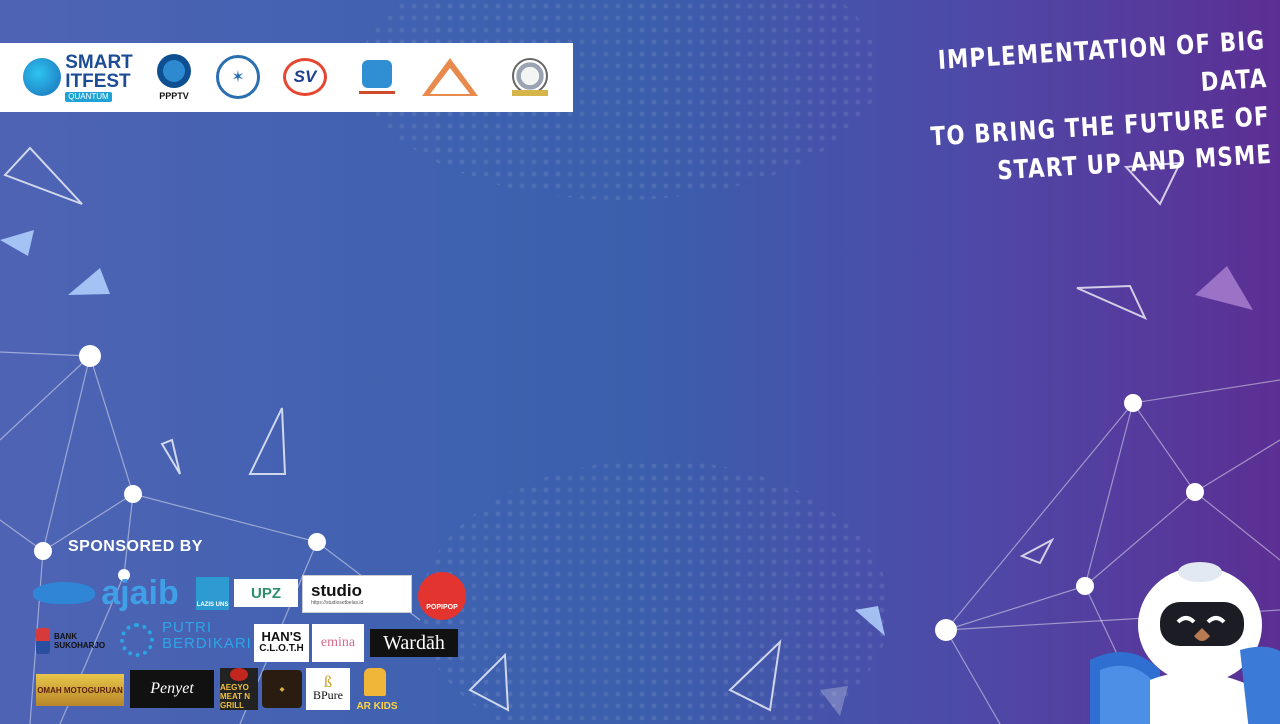 Image resolution: width=1280 pixels, height=724 pixels. I want to click on sponsor-ar-kids: AR KIDS, so click(377, 689).